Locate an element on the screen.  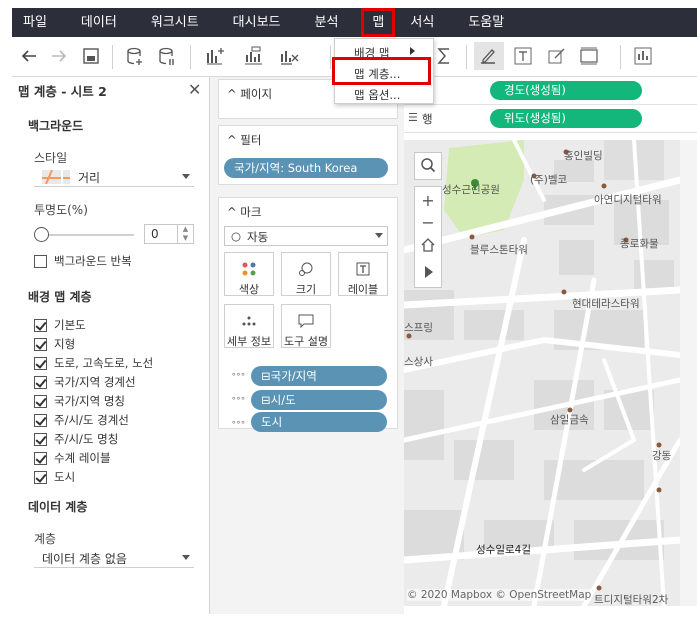
size-button: 크기 is located at coordinates (306, 274).